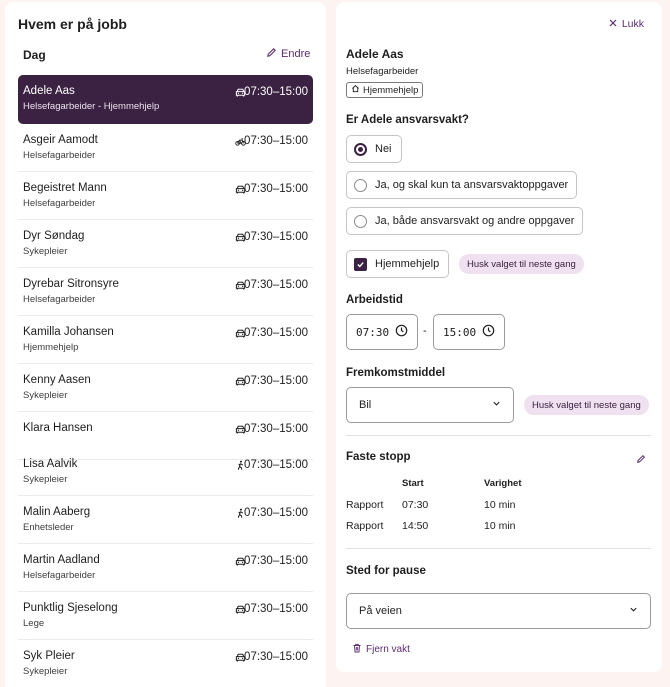 This screenshot has width=670, height=687. I want to click on on-call-option-only: Ja, og skal kun ta ansvarsvaktoppgaver, so click(461, 185).